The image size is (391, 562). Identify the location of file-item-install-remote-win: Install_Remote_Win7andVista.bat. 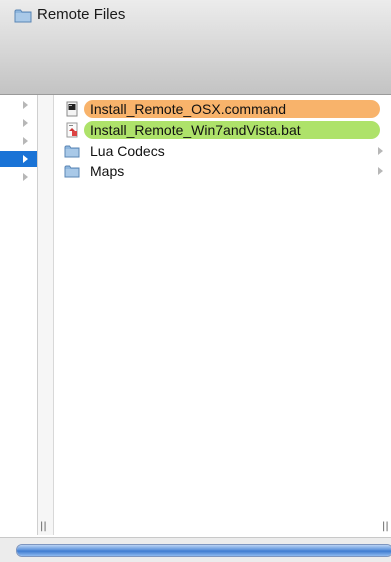
(225, 130).